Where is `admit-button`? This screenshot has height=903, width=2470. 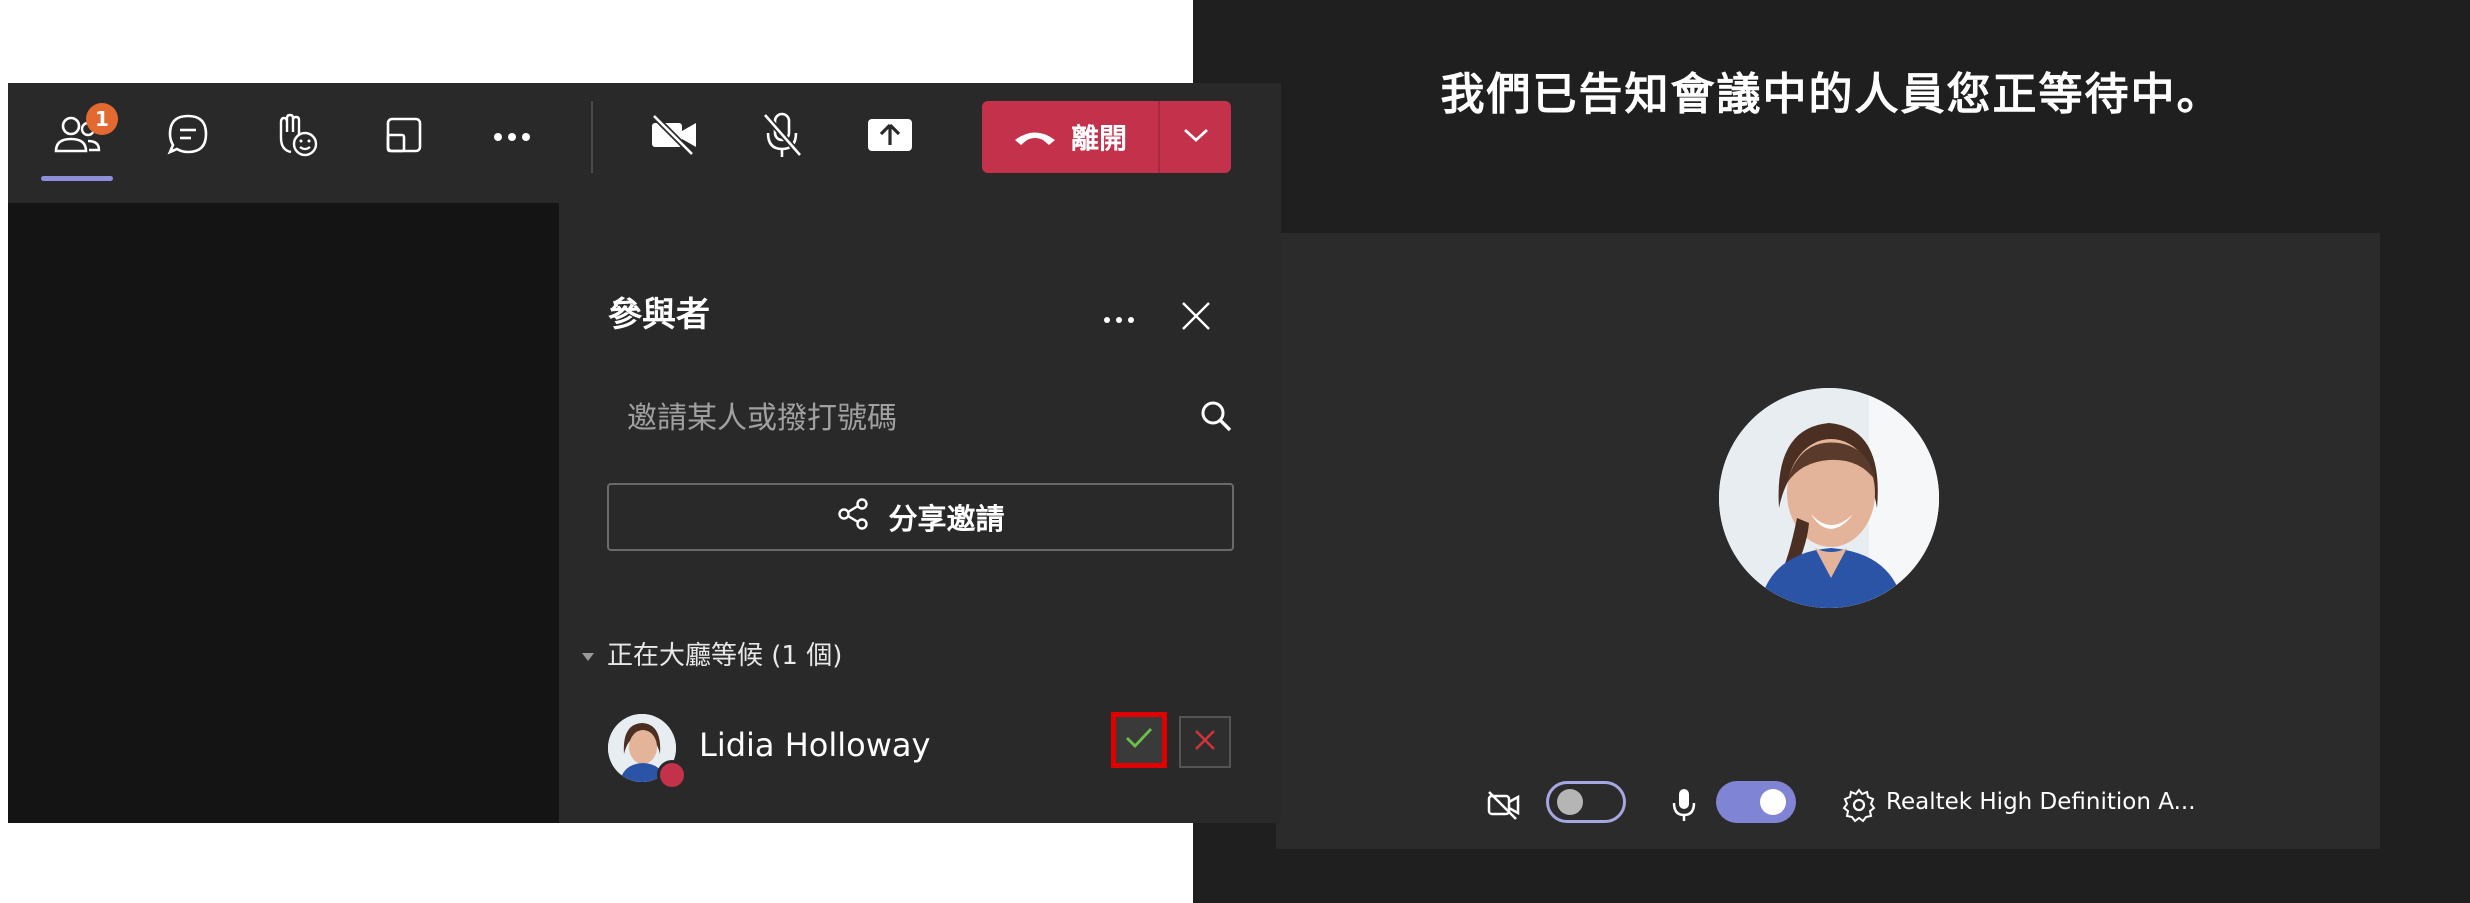 admit-button is located at coordinates (1139, 740).